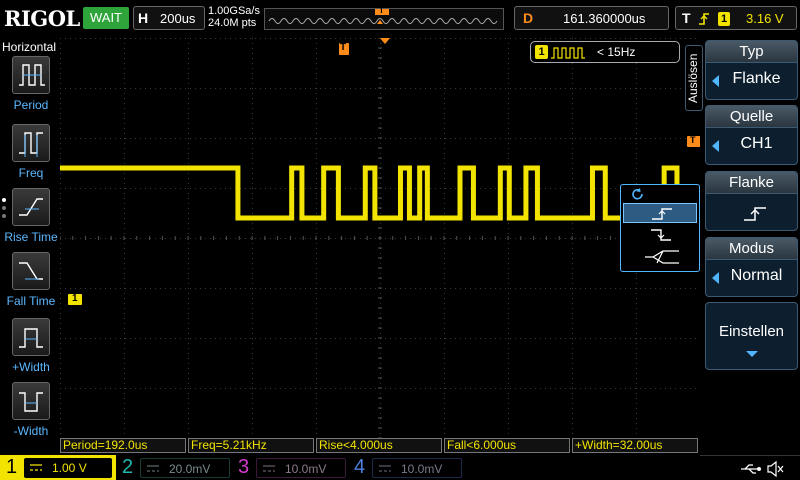  What do you see at coordinates (385, 41) in the screenshot?
I see `delay-marker` at bounding box center [385, 41].